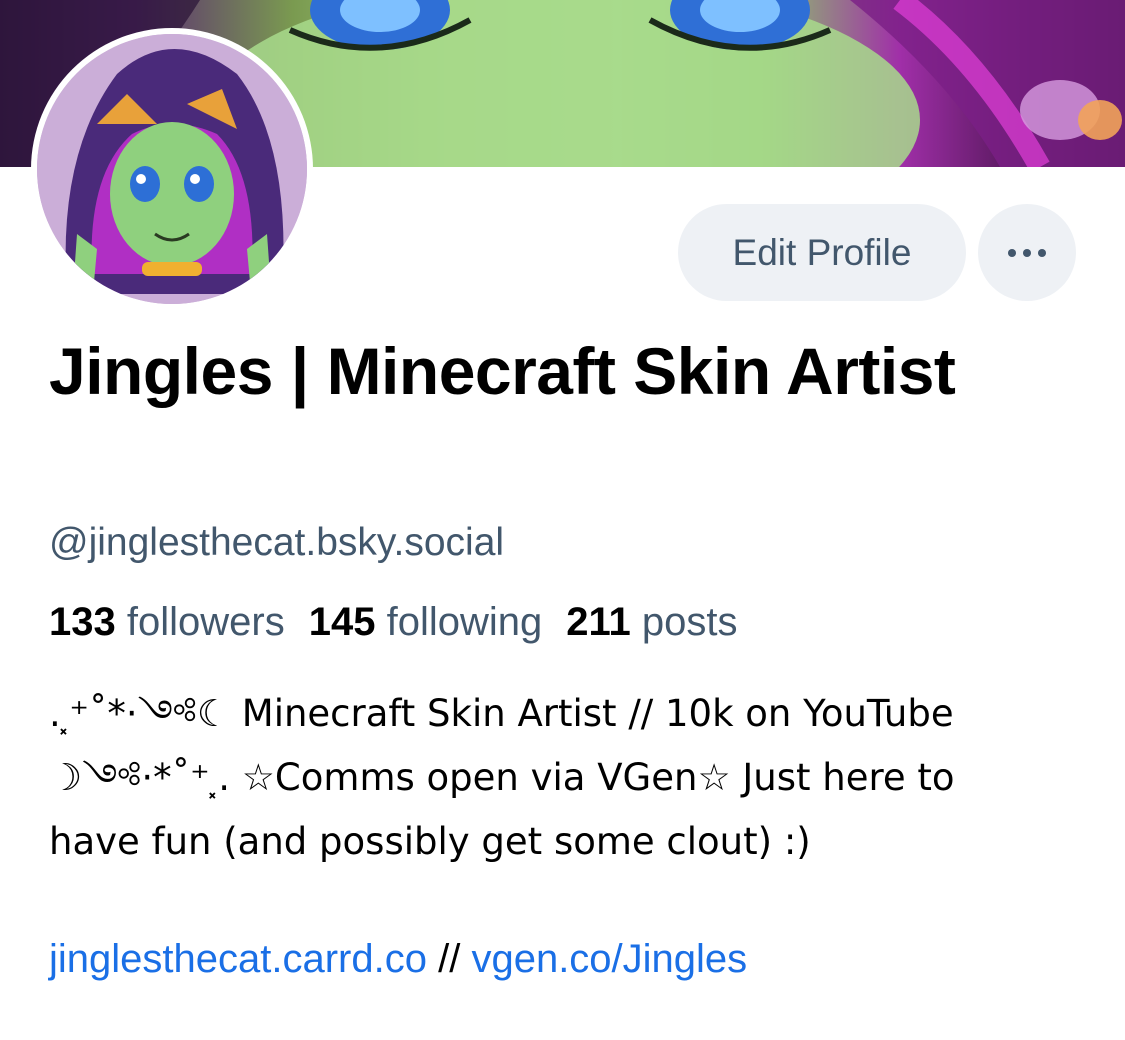 Image resolution: width=1125 pixels, height=1040 pixels. Describe the element at coordinates (277, 542) in the screenshot. I see `profile-handle: @jinglesthecat.bsky.social` at that location.